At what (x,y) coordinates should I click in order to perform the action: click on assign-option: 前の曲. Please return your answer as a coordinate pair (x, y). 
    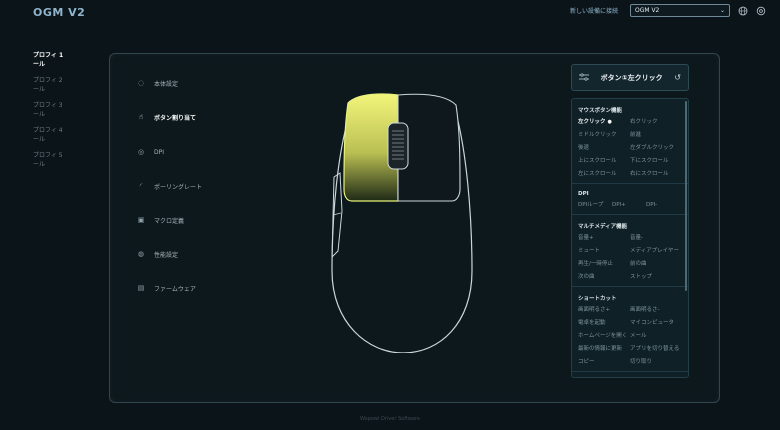
    Looking at the image, I should click on (659, 264).